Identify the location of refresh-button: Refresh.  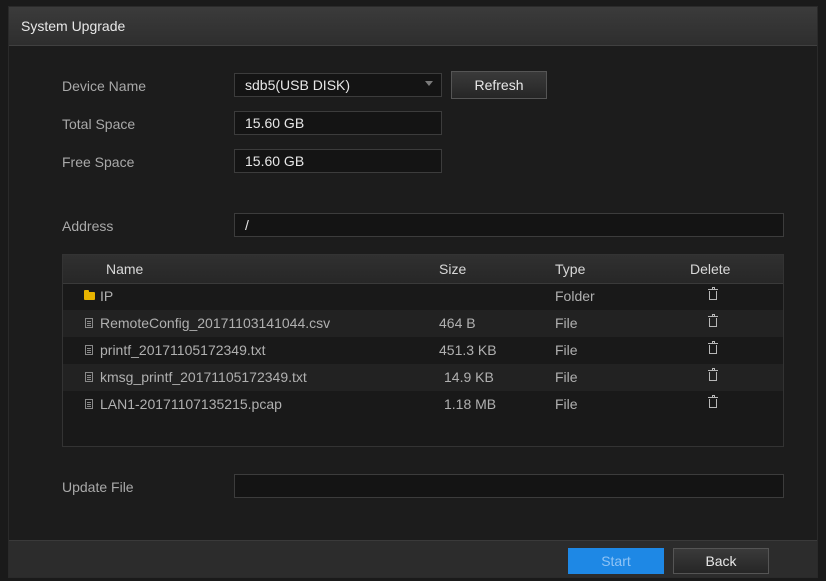
(499, 85).